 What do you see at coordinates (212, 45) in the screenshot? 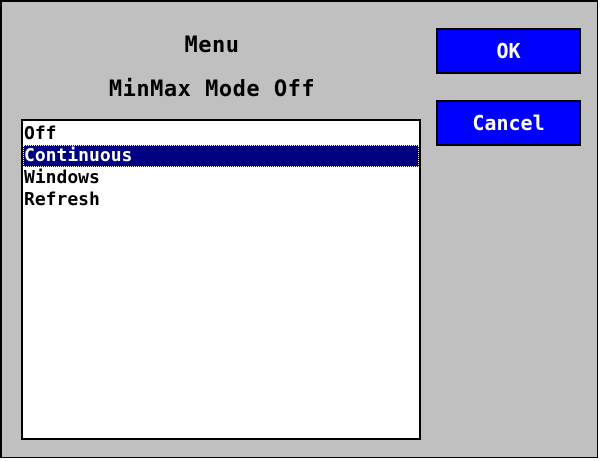
I see `dialog-title: Menu` at bounding box center [212, 45].